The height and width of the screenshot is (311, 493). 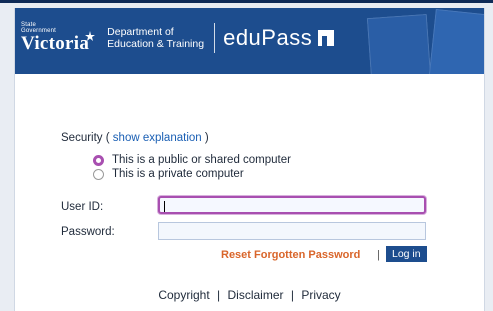 What do you see at coordinates (82, 138) in the screenshot?
I see `security-label: Security` at bounding box center [82, 138].